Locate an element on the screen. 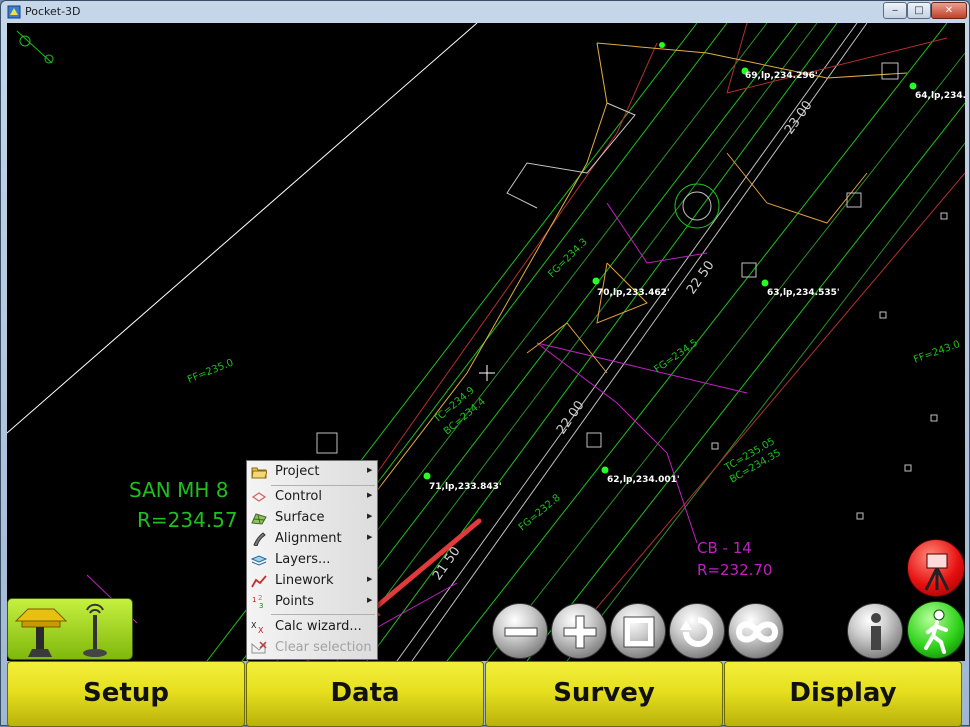 The width and height of the screenshot is (970, 727). survey-button: Survey is located at coordinates (604, 694).